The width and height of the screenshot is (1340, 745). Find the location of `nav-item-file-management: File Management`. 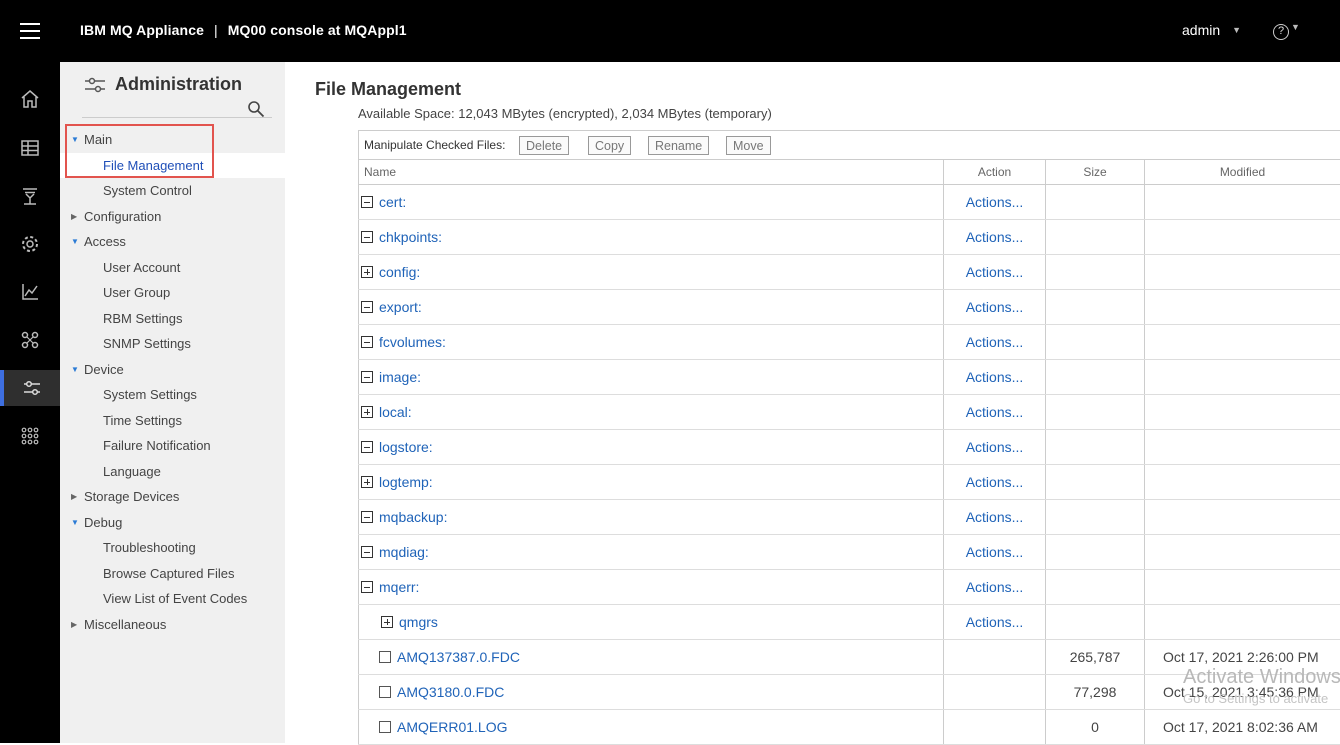

nav-item-file-management: File Management is located at coordinates (172, 165).